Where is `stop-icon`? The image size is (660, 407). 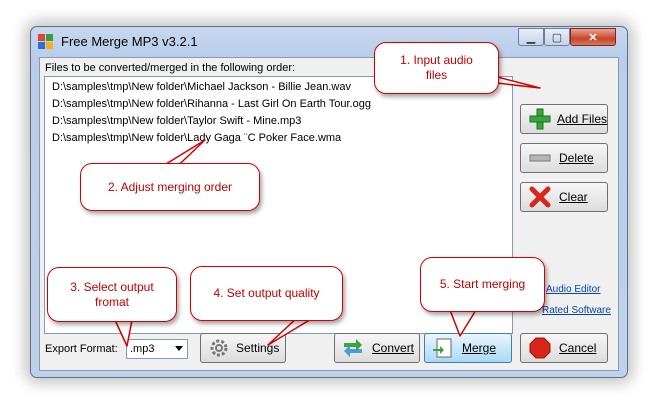 stop-icon is located at coordinates (540, 348).